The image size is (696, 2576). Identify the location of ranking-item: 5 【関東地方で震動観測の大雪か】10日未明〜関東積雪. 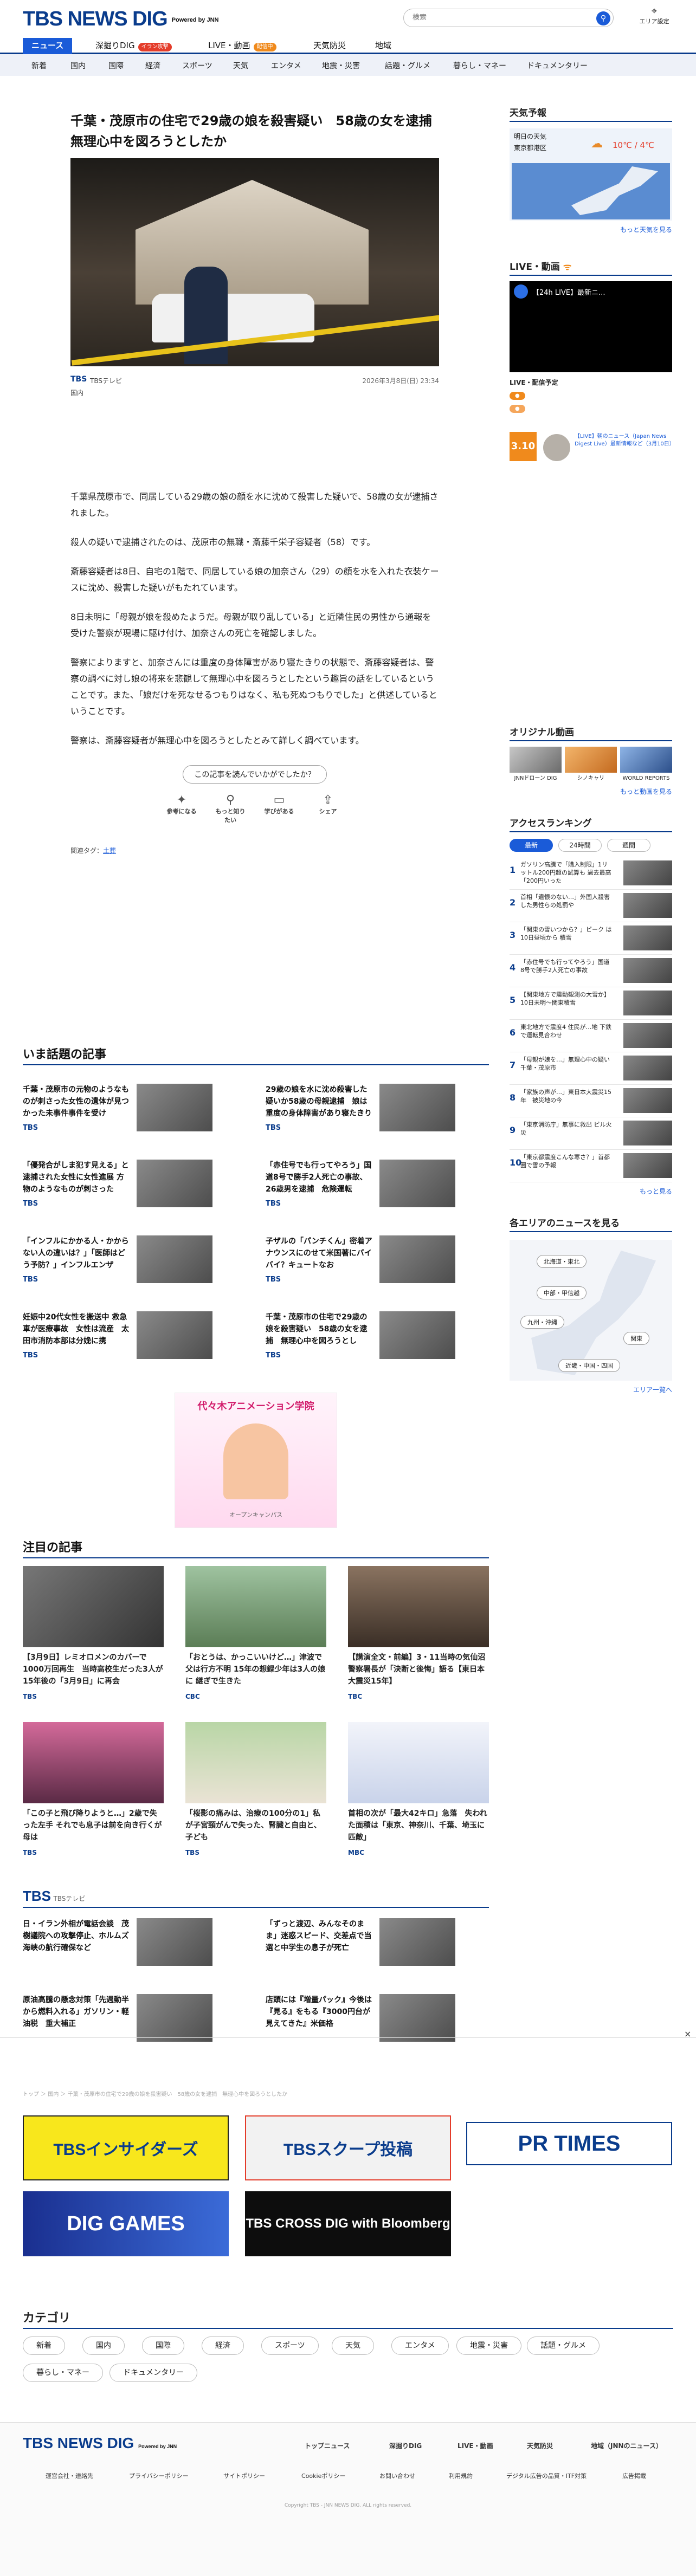
(591, 1003).